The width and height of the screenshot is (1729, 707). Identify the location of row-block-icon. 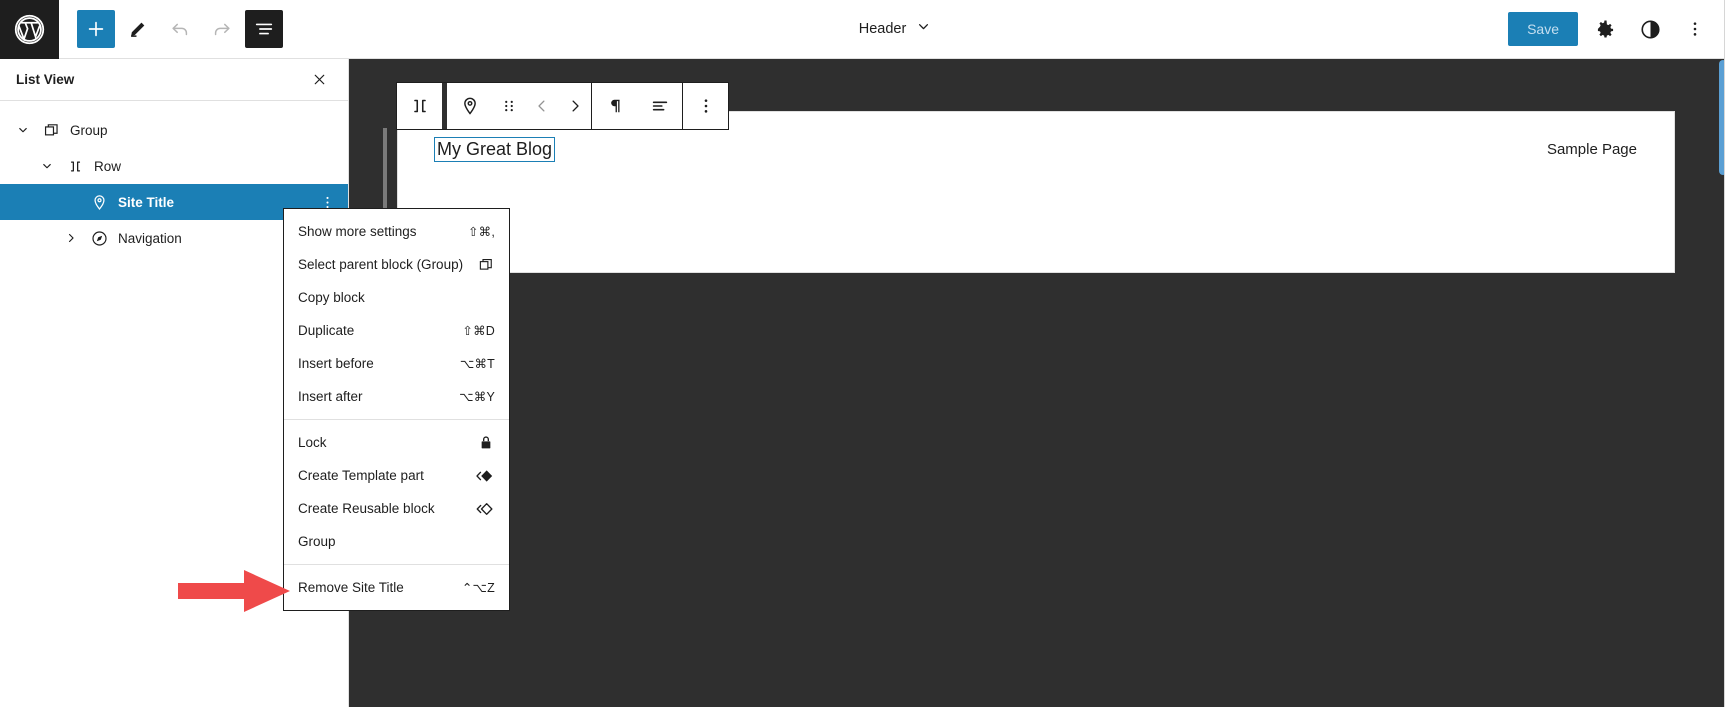
(75, 166).